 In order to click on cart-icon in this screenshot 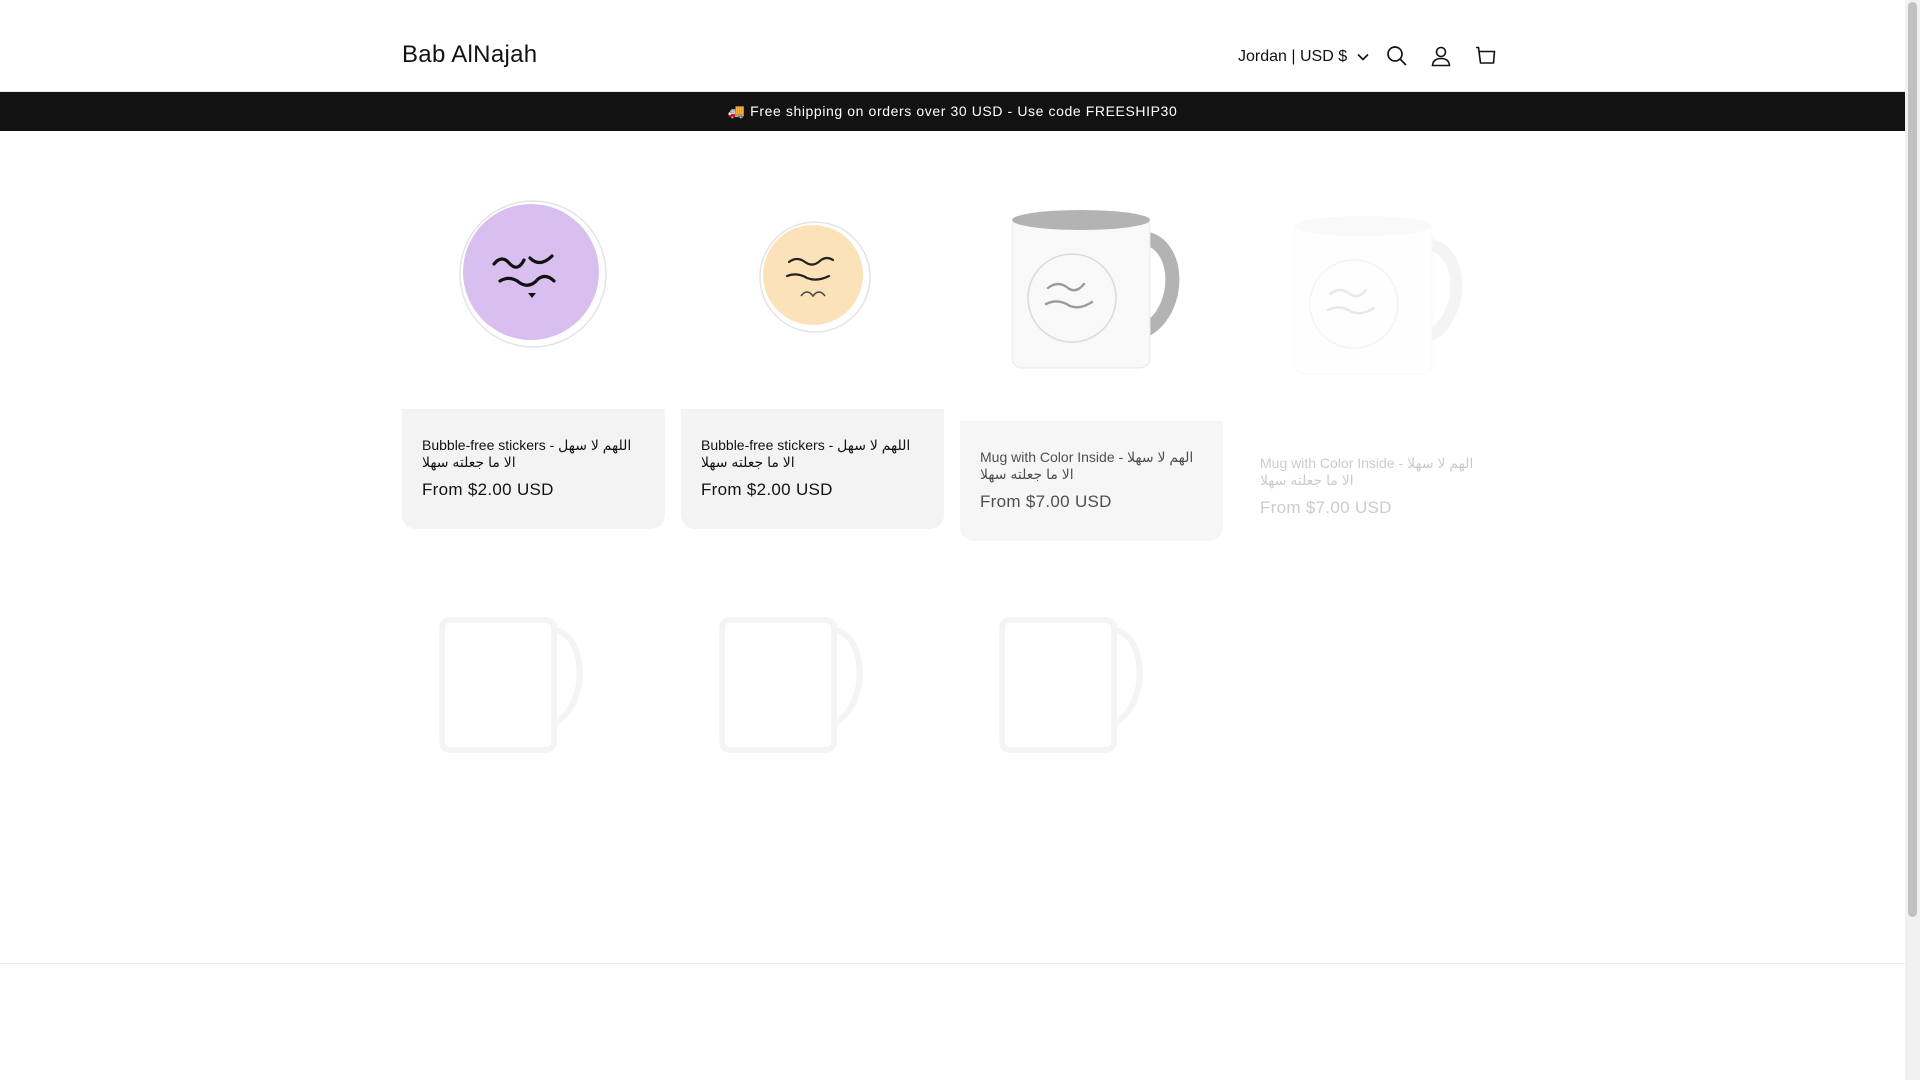, I will do `click(1485, 56)`.